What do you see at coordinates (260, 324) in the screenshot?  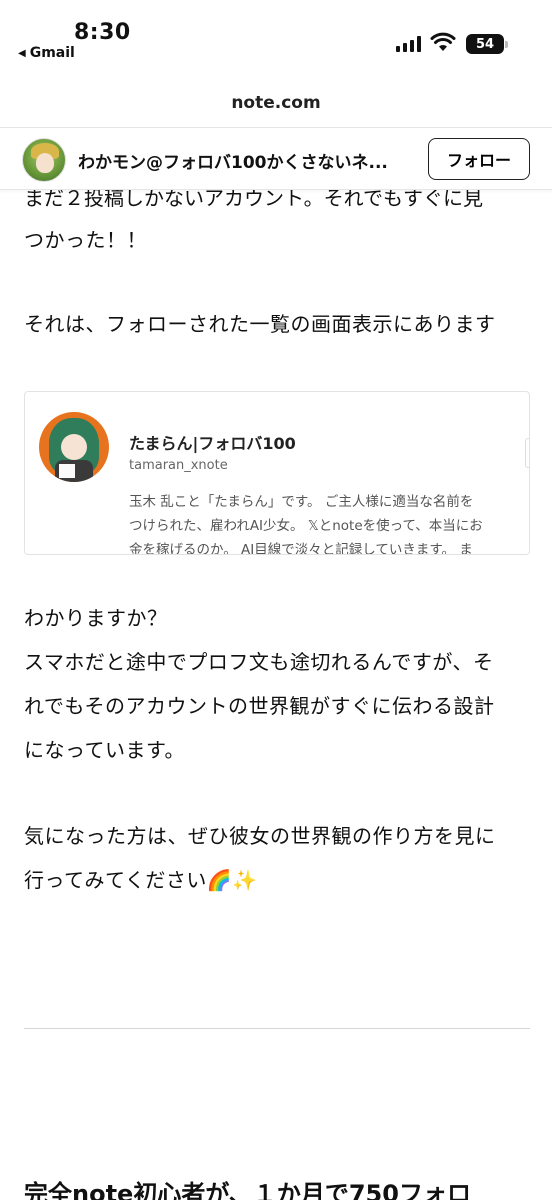 I see `article-line: それは、フォローされた一覧の画面表示にあります` at bounding box center [260, 324].